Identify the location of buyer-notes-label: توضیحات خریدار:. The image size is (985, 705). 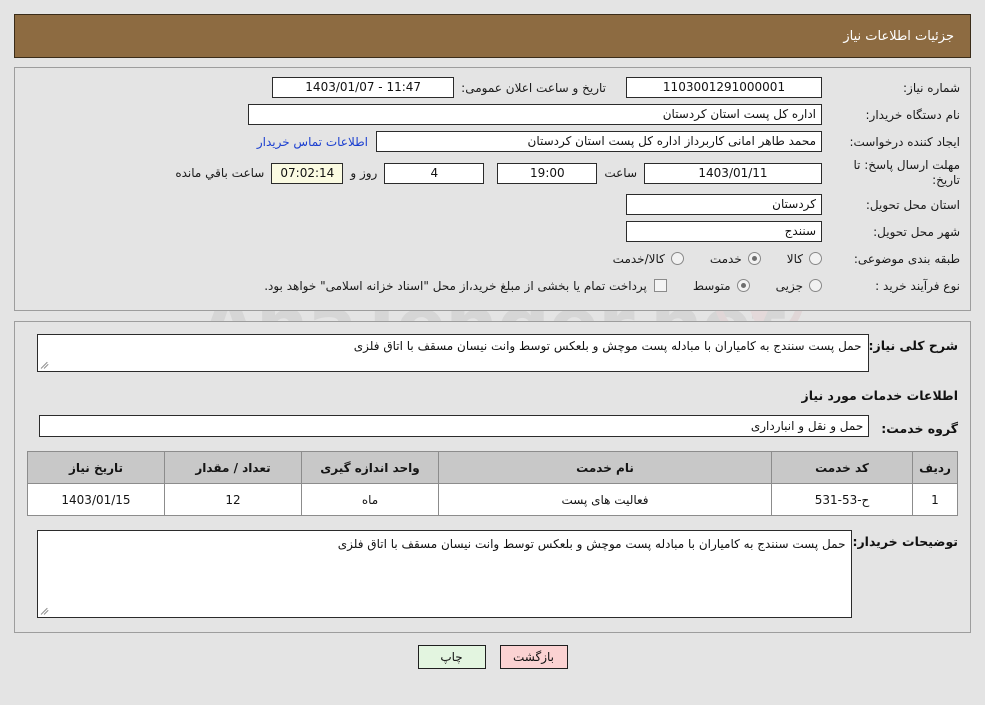
(905, 541).